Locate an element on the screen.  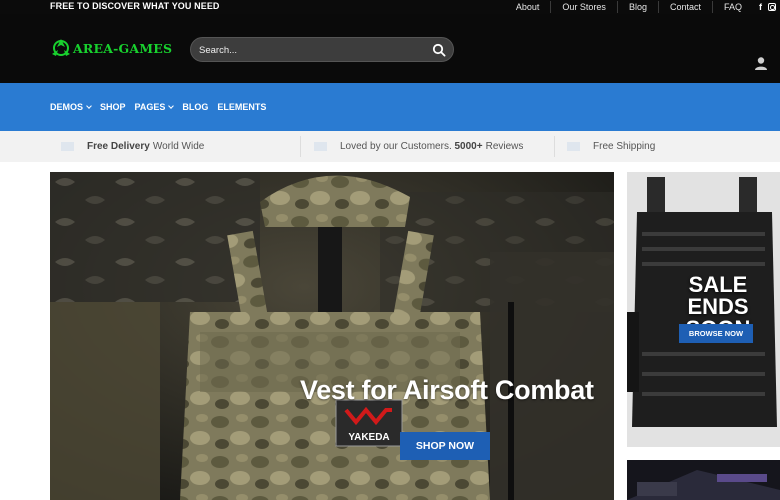
delivery-icon is located at coordinates (67, 146).